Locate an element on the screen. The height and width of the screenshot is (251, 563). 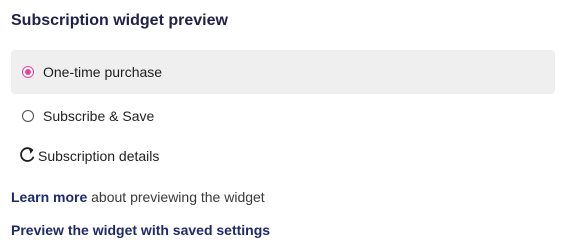
subscription-details-toggle: Subscription details is located at coordinates (88, 154).